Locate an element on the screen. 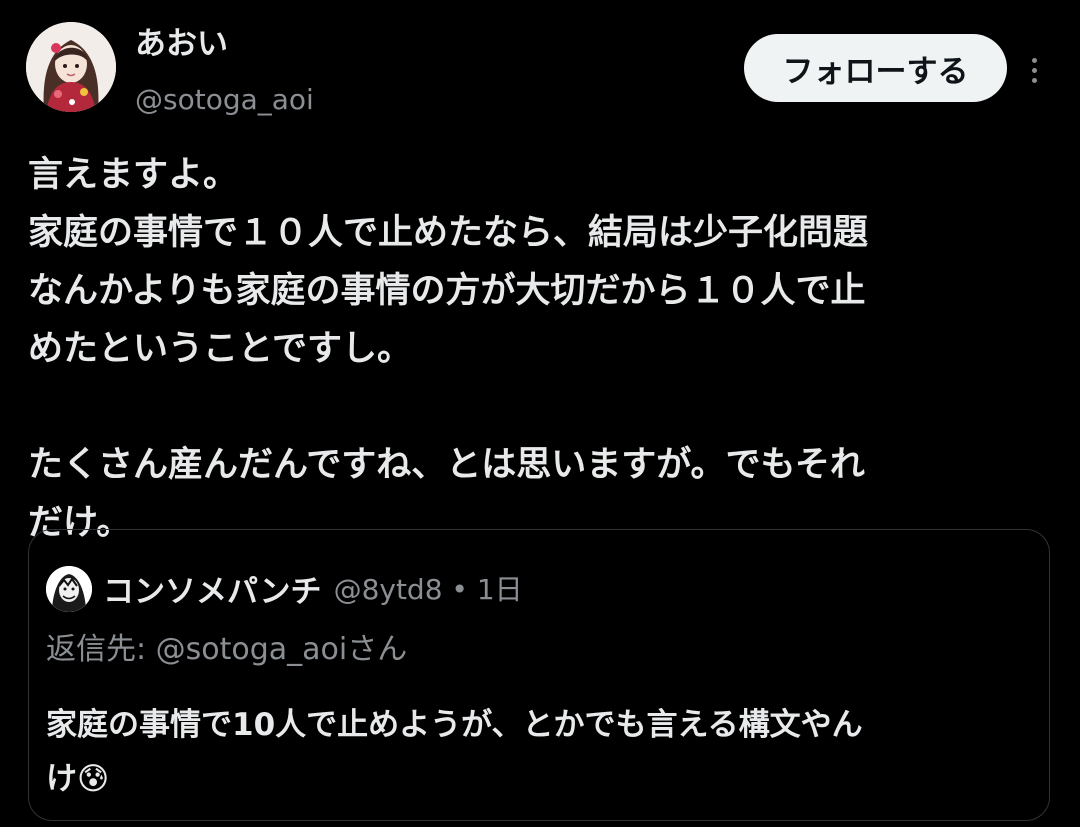  user-avatar-illustration-icon is located at coordinates (71, 67).